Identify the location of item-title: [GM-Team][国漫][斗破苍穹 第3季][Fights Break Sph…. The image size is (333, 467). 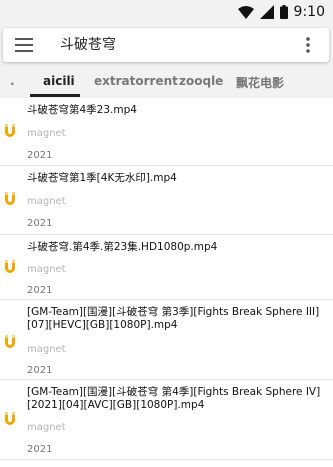
(173, 318).